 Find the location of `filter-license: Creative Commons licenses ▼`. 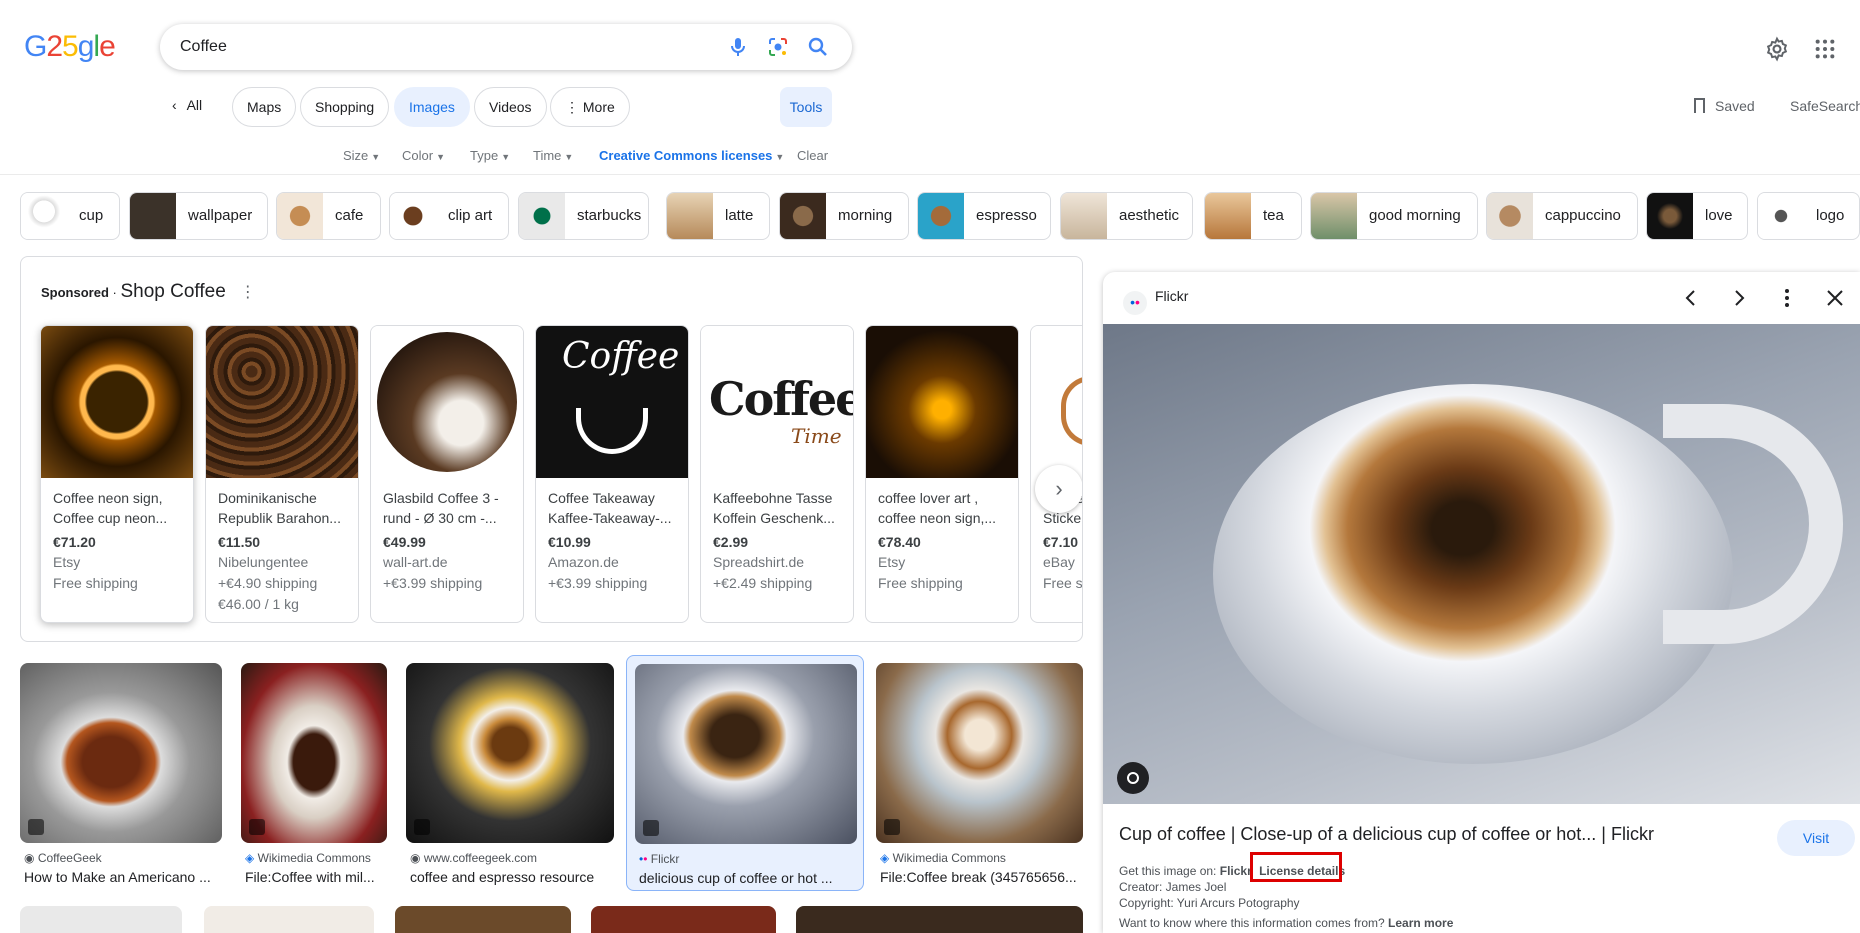

filter-license: Creative Commons licenses ▼ is located at coordinates (691, 155).